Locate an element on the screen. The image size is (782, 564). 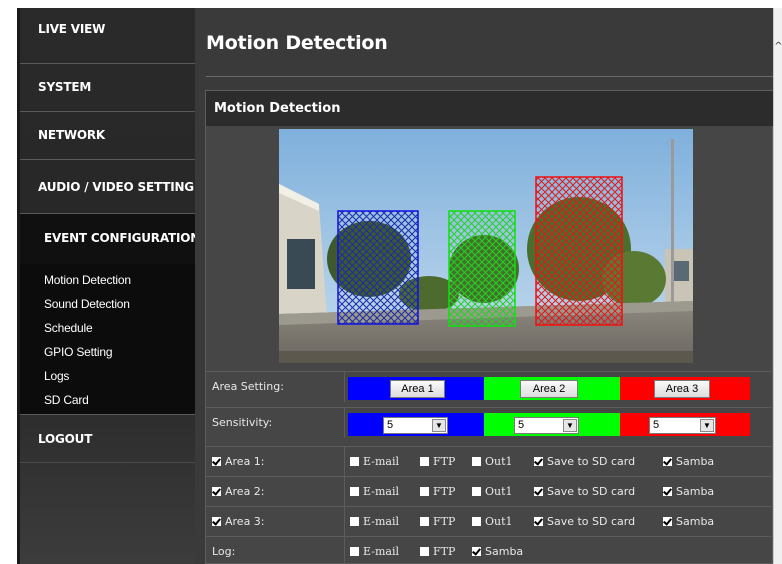
area-2-button: Area 2 is located at coordinates (549, 389).